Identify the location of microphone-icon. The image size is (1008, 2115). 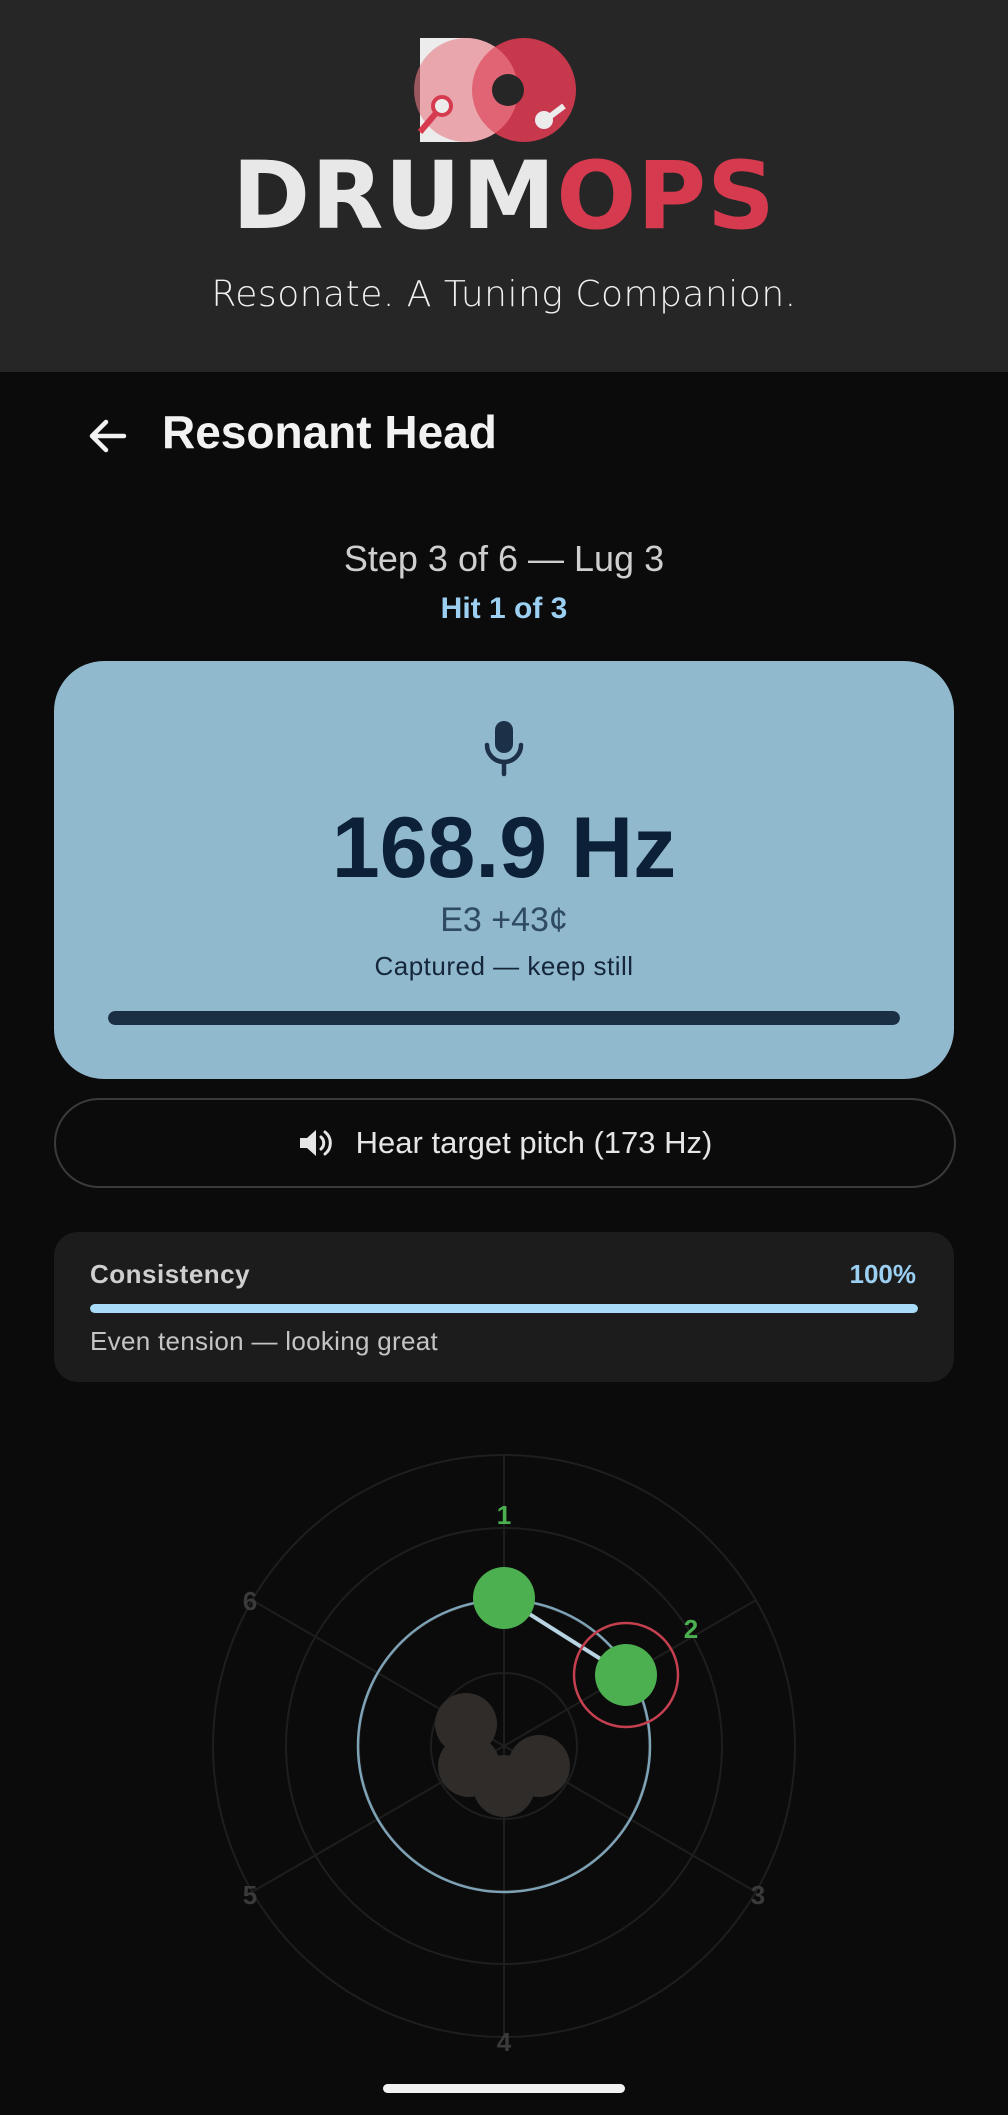
(504, 749).